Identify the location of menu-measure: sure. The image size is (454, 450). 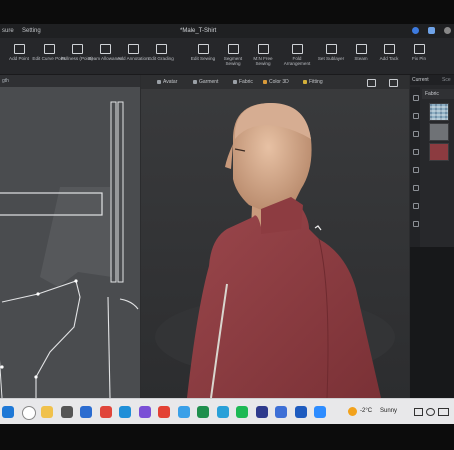
(8, 31).